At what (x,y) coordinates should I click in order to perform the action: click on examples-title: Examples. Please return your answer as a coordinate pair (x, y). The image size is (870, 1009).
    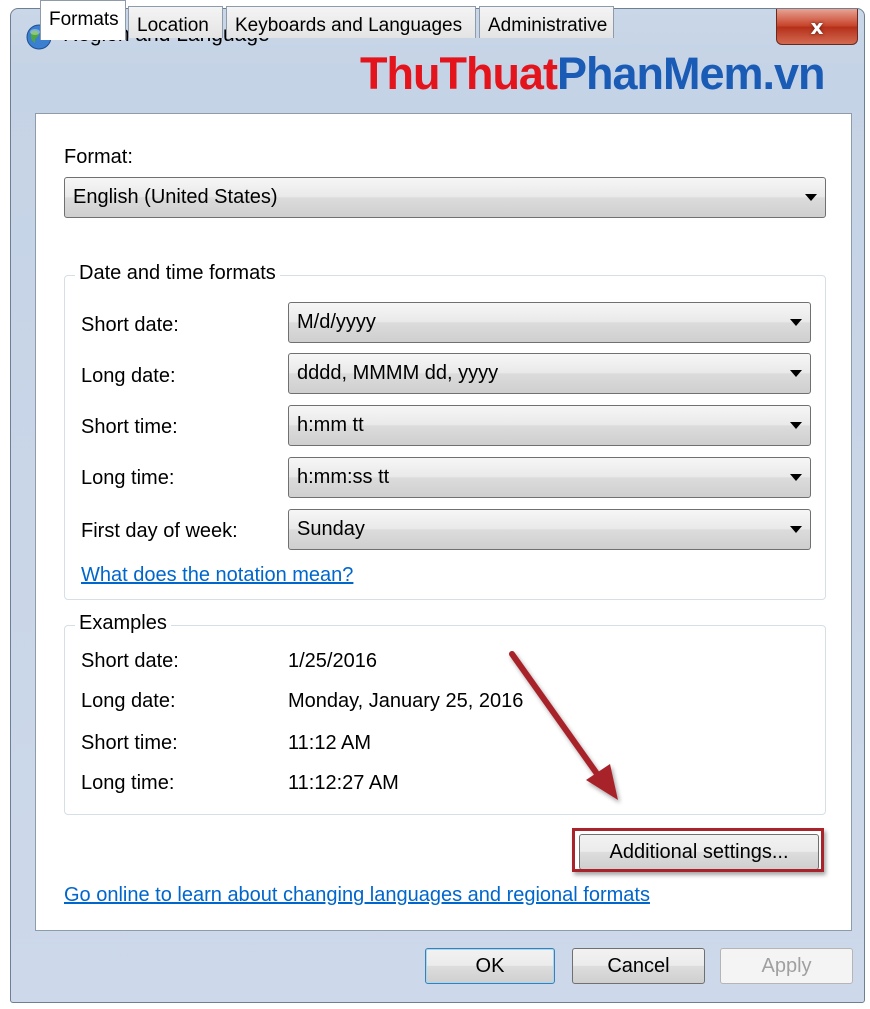
    Looking at the image, I should click on (123, 623).